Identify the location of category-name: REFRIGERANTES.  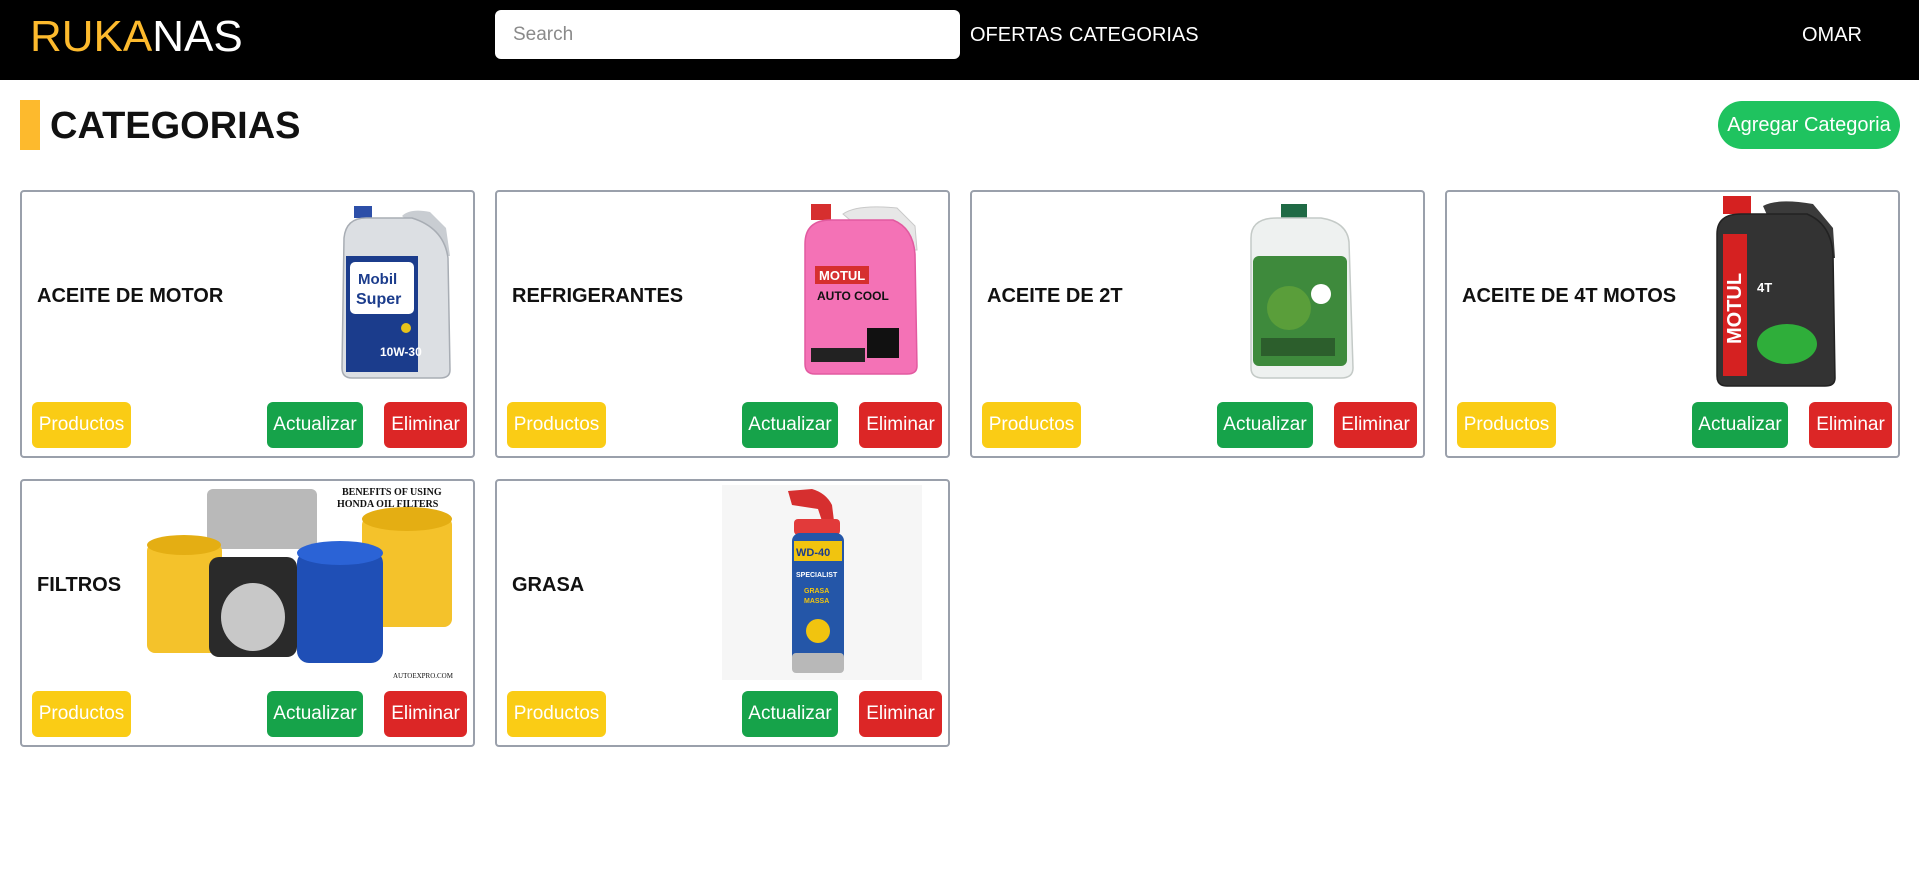
(598, 296).